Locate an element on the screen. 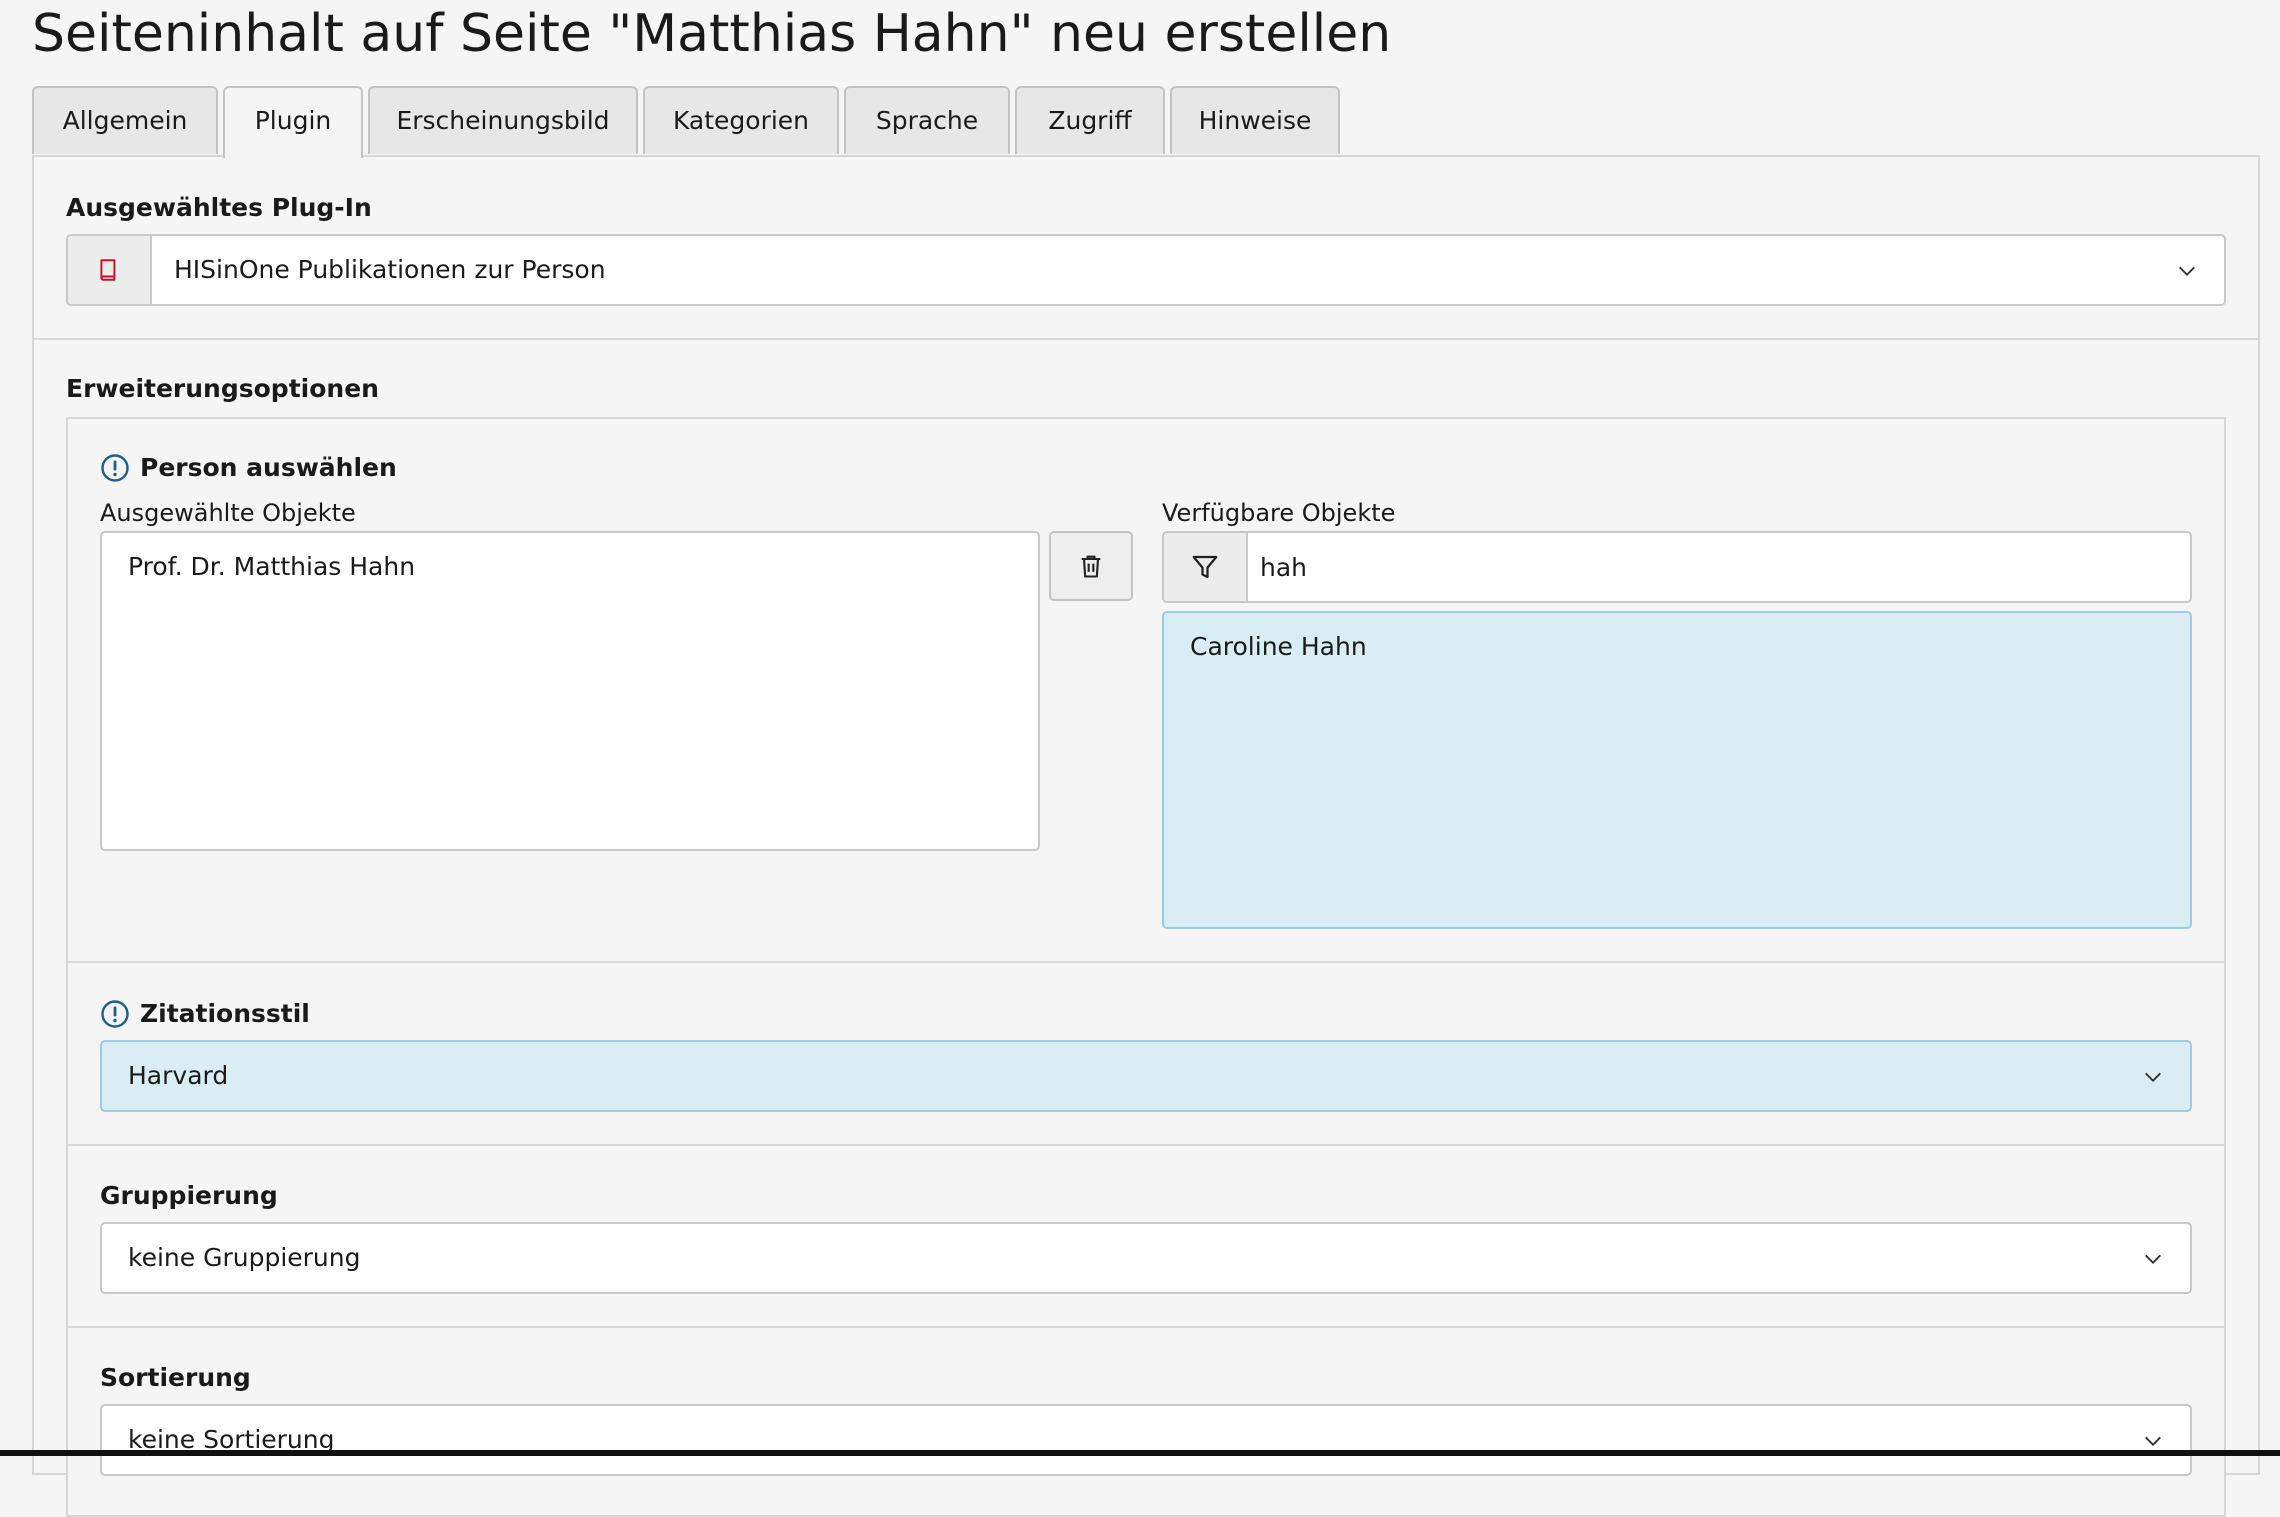 Image resolution: width=2280 pixels, height=1517 pixels. selected-objects-list: Prof. Dr. Matthias Hahn is located at coordinates (570, 691).